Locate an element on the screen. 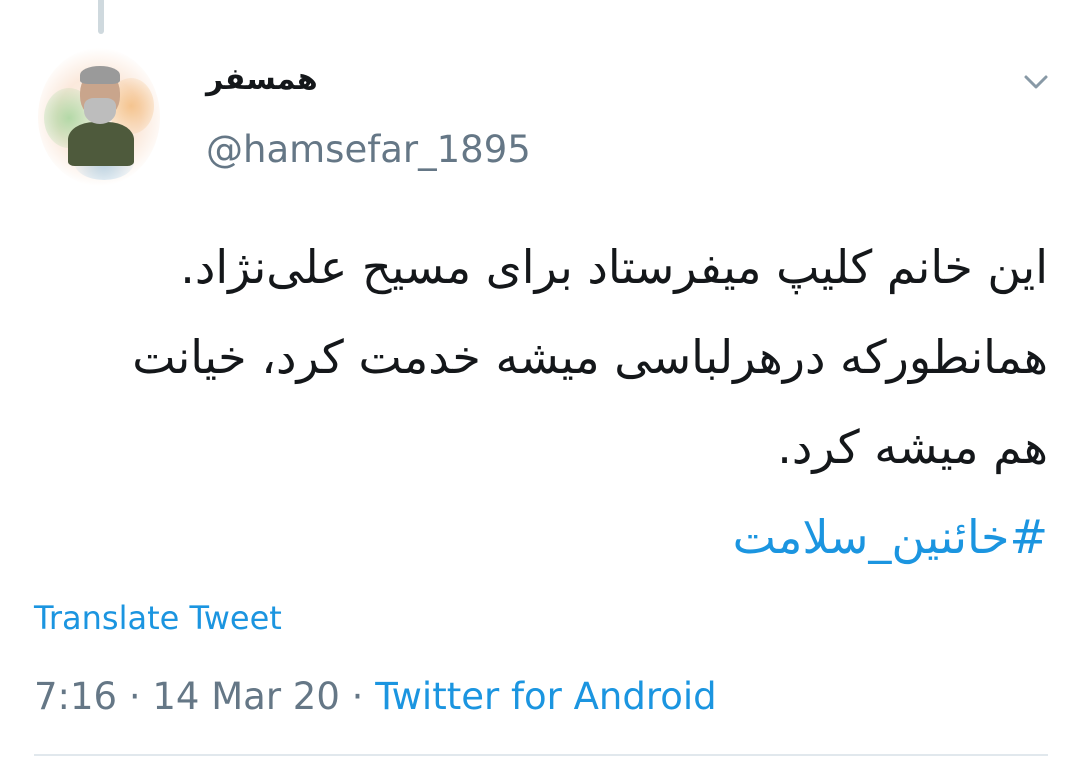 Image resolution: width=1080 pixels, height=764 pixels. tweet-metadata: 7:16 · 14 Mar 20 · Twitter for Android is located at coordinates (375, 697).